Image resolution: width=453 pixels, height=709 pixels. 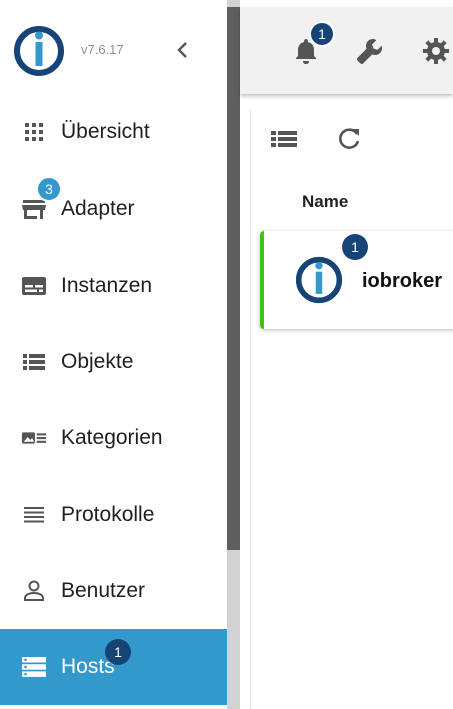 I want to click on sidebar-item-protokolle: Protokolle, so click(x=113, y=515).